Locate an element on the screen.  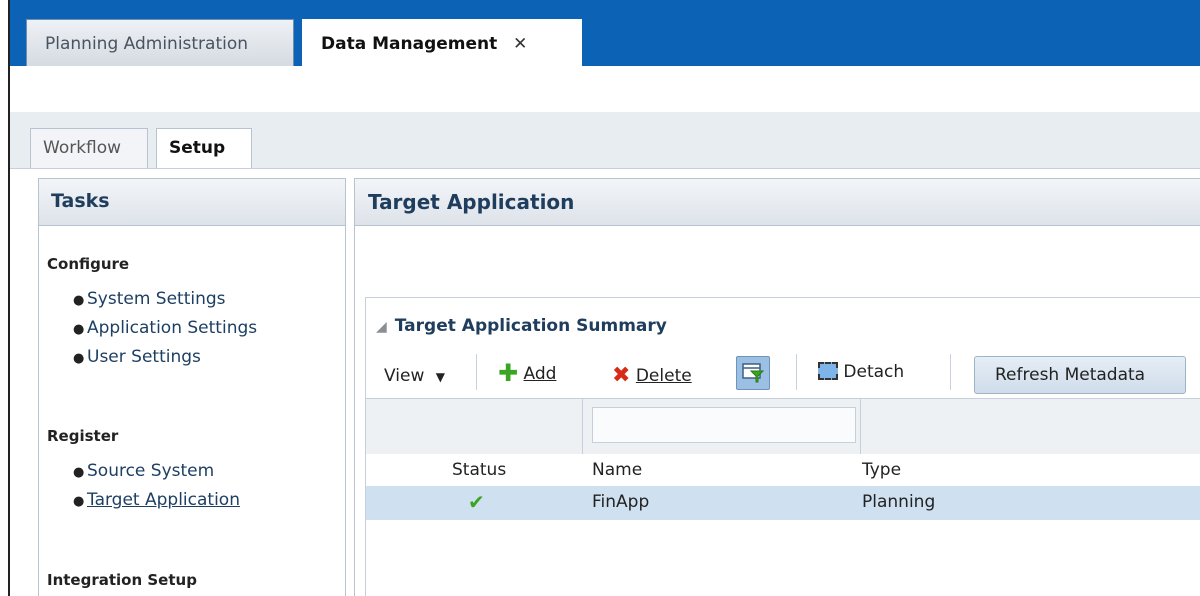
tab-setup-label: Setup is located at coordinates (197, 148).